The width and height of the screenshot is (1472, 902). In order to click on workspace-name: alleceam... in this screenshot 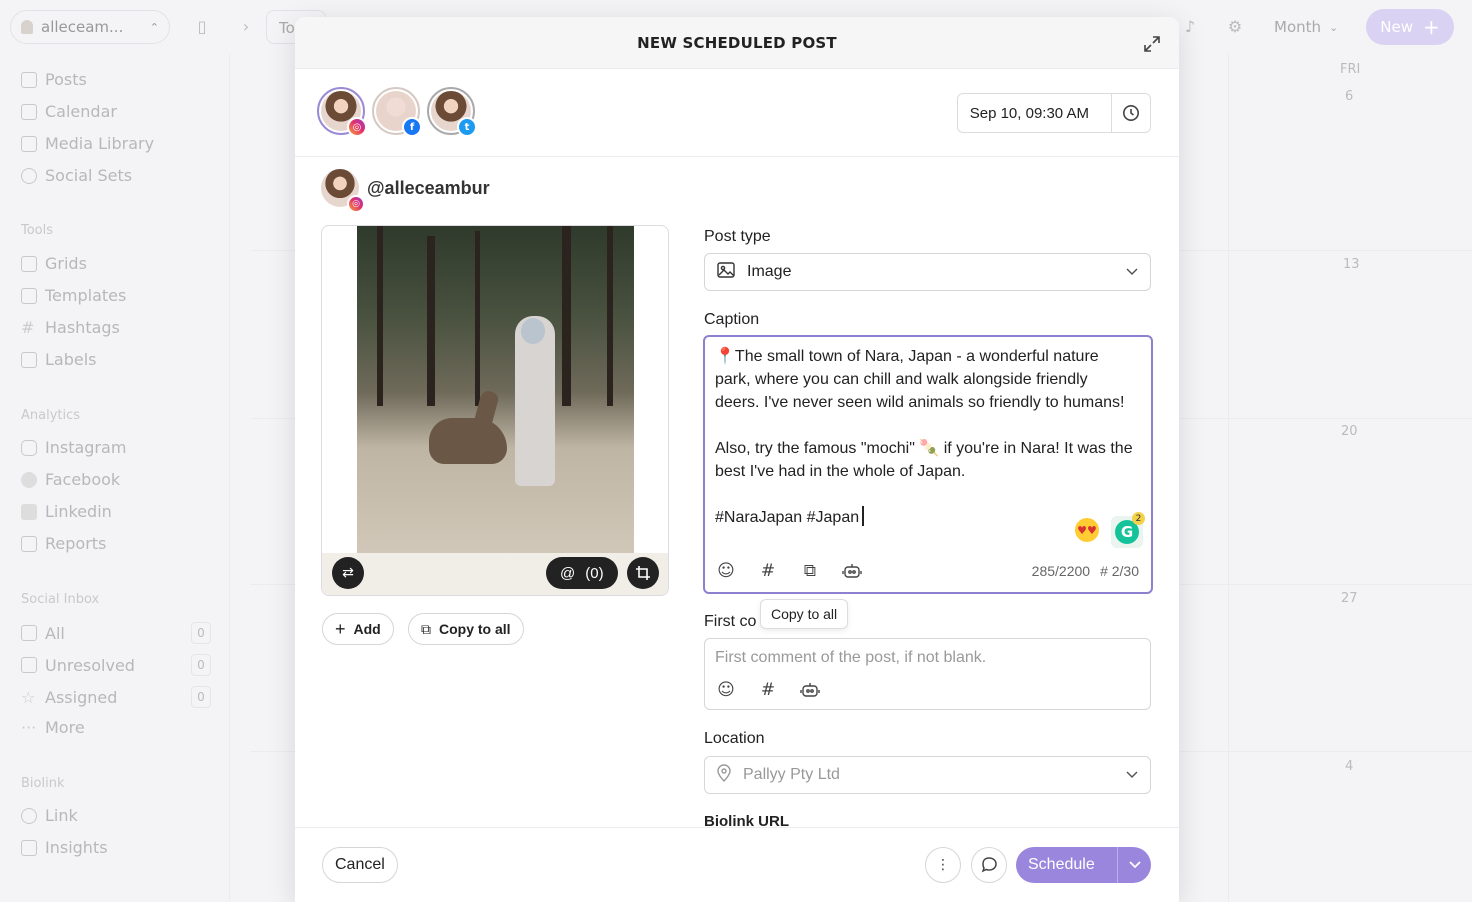, I will do `click(82, 27)`.